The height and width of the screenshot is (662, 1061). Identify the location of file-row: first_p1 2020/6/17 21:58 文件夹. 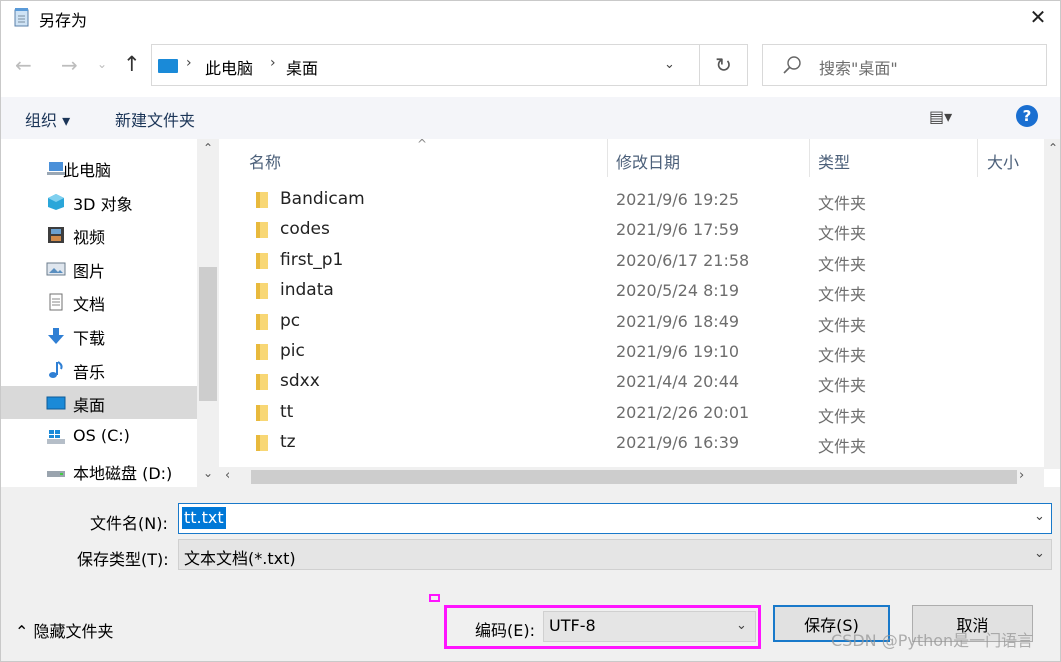
(631, 261).